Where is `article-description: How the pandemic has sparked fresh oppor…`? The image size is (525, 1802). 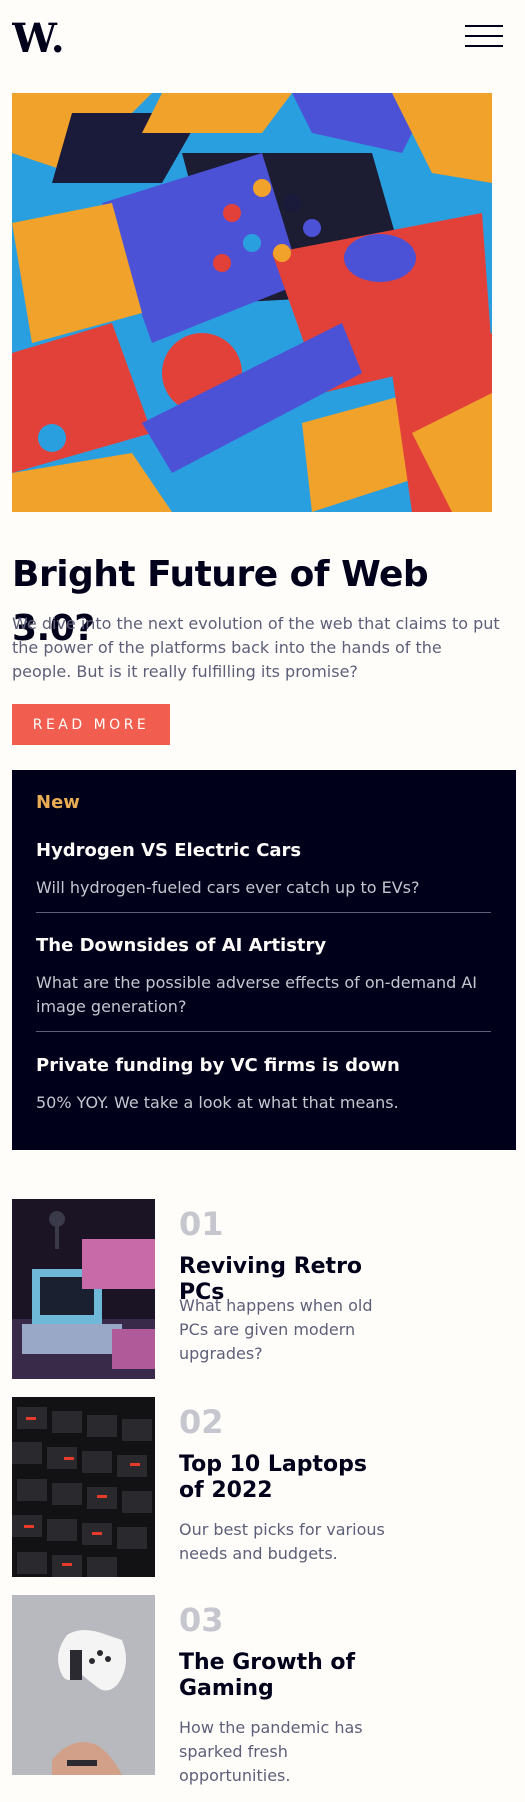
article-description: How the pandemic has sparked fresh oppor… is located at coordinates (271, 1751).